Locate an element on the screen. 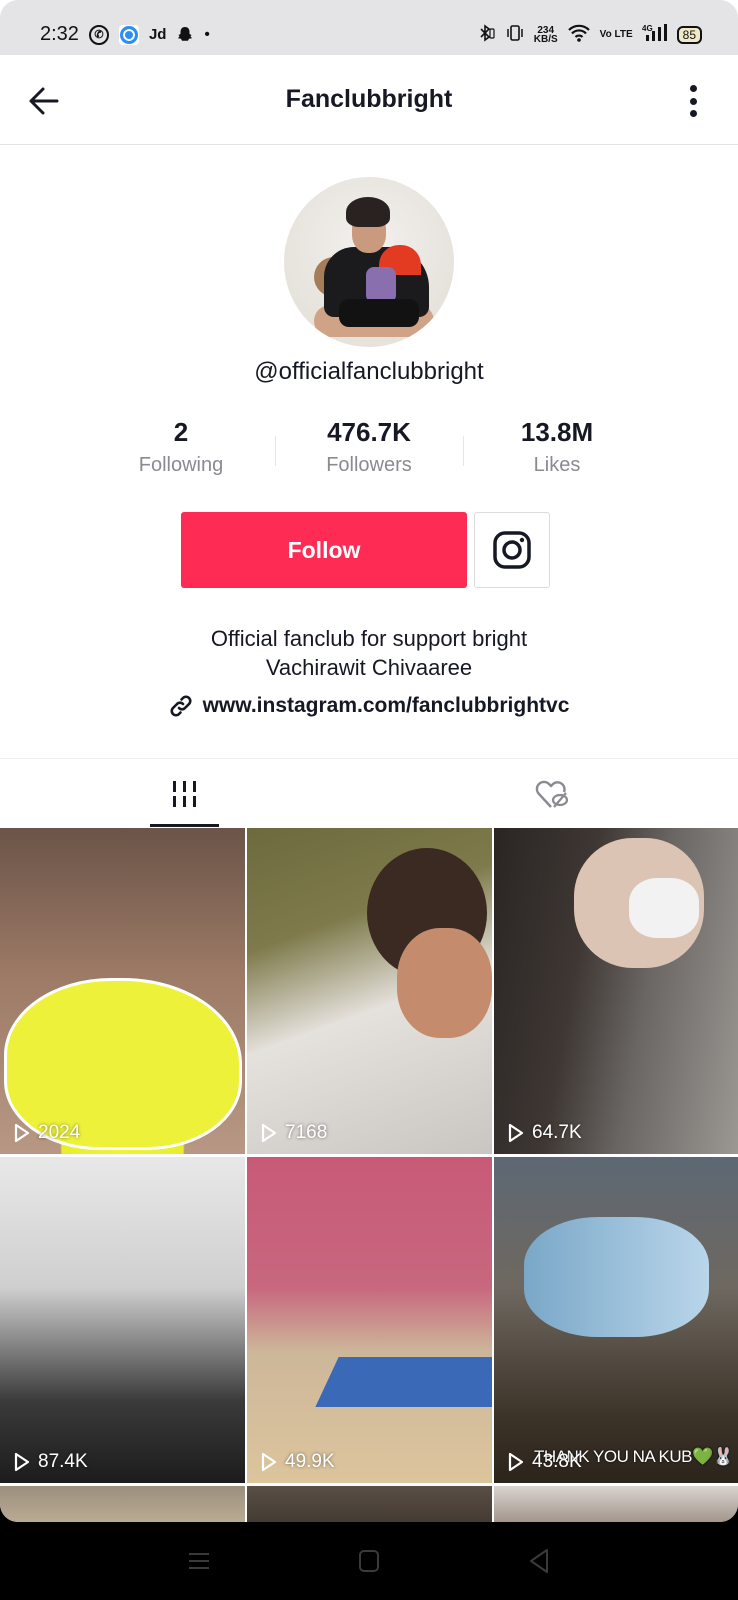  video-thumbnail: 87.4K is located at coordinates (122, 1320).